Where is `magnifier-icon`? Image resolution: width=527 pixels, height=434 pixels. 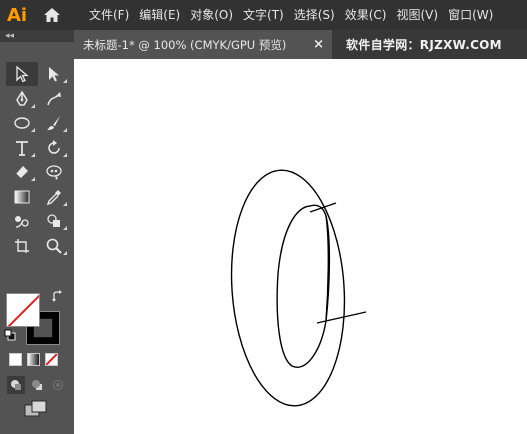
magnifier-icon is located at coordinates (54, 246).